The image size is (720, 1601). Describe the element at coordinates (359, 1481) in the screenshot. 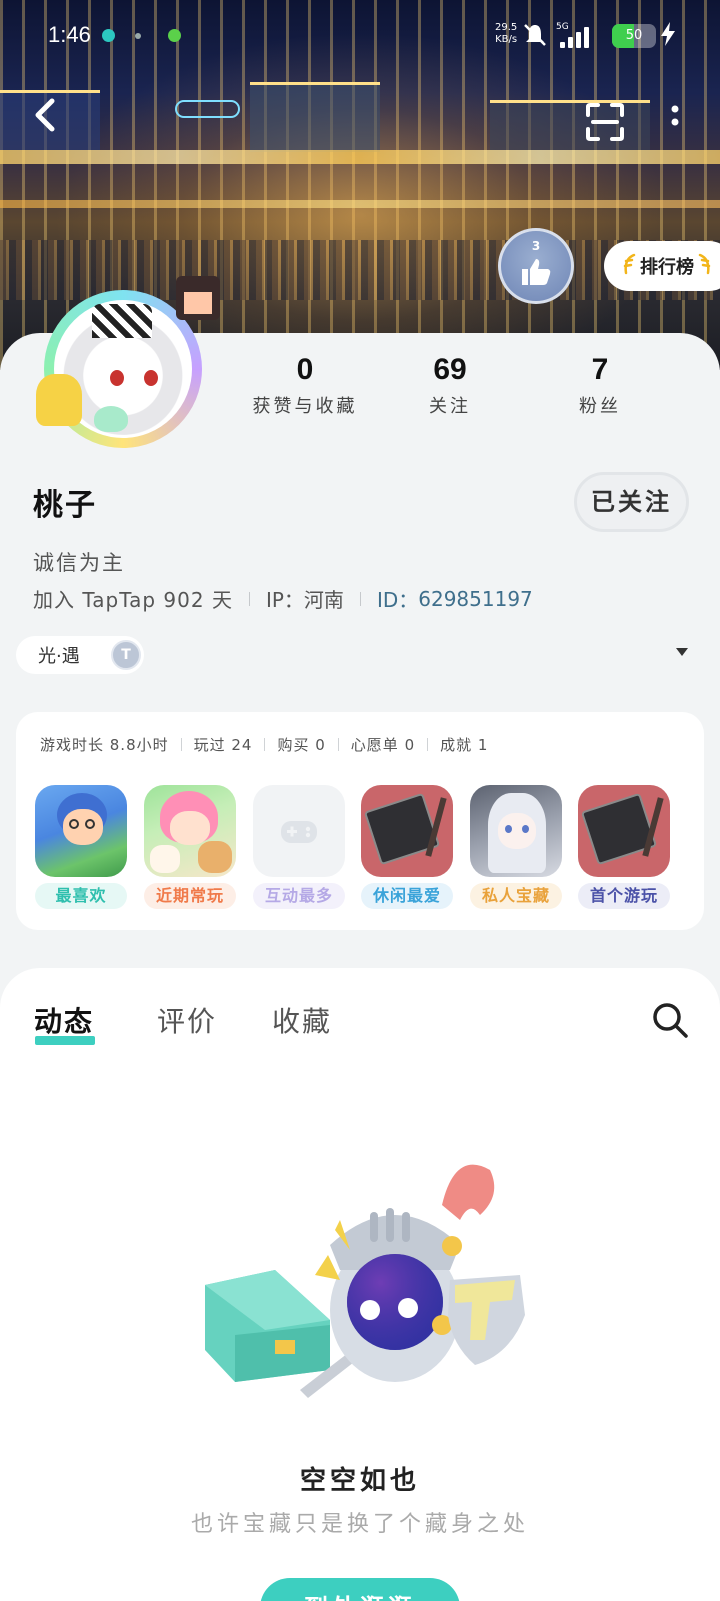

I see `empty-state-title: 空空如也` at that location.